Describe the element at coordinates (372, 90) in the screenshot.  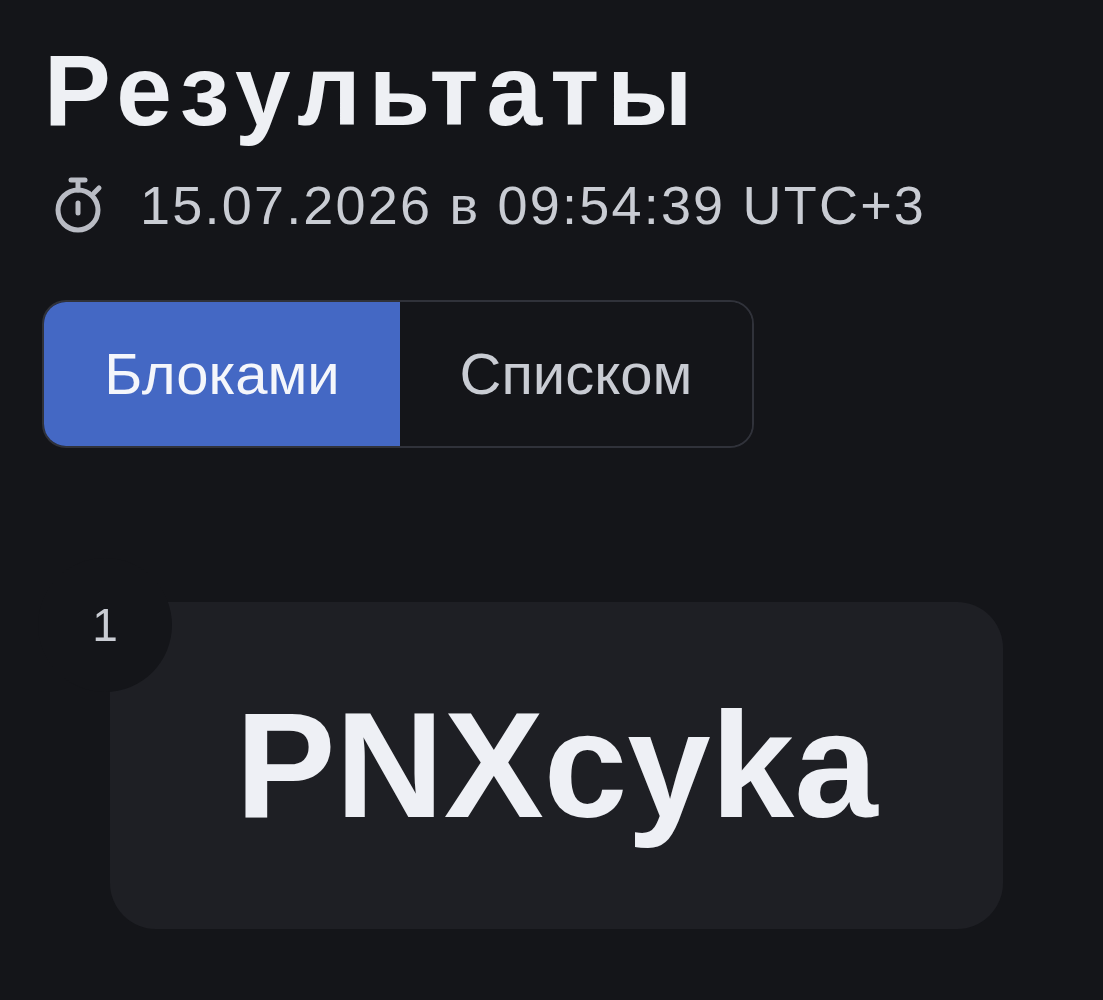
I see `page-title: Результаты` at that location.